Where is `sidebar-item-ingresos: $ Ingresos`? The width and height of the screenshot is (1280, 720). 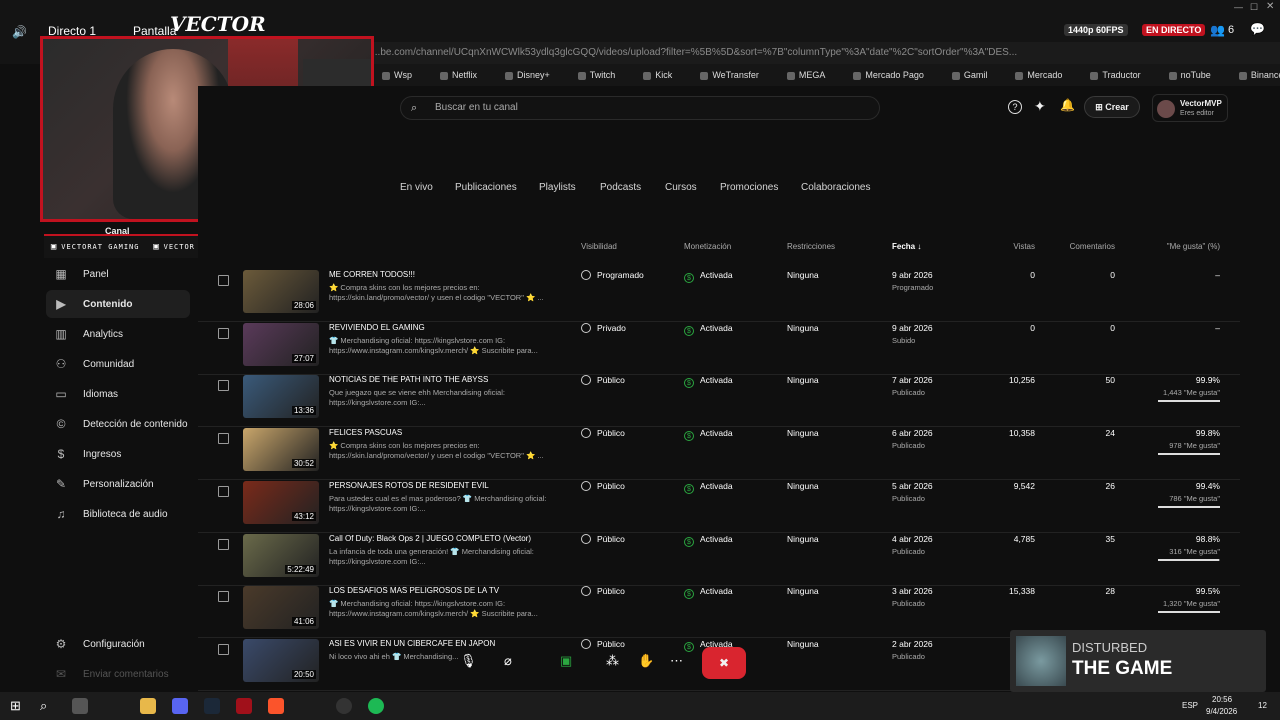 sidebar-item-ingresos: $ Ingresos is located at coordinates (118, 454).